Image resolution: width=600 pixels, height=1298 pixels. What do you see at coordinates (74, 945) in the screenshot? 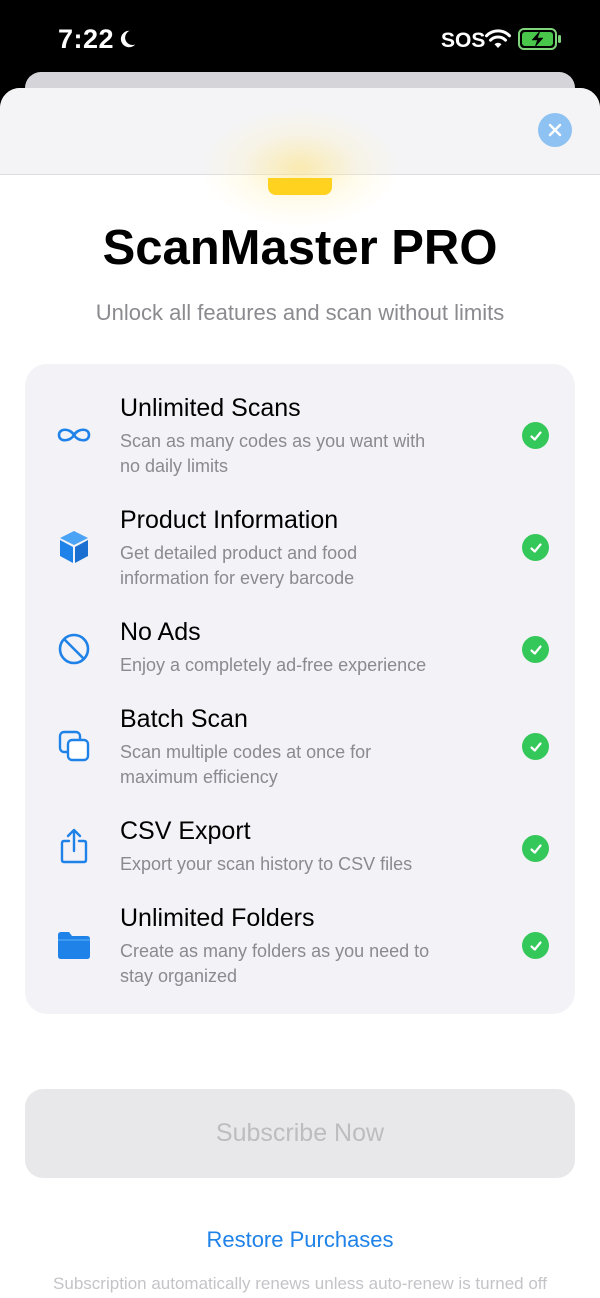
I see `folder-icon` at bounding box center [74, 945].